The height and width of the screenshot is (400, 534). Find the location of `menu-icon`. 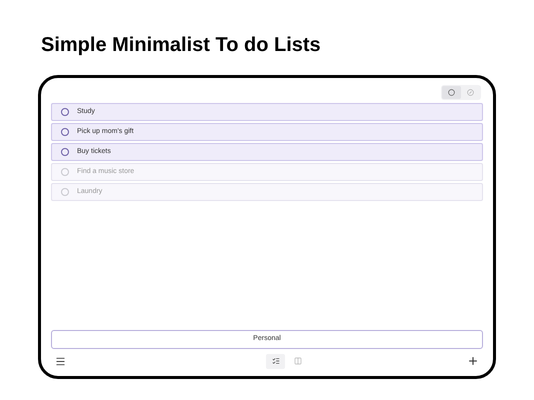

menu-icon is located at coordinates (60, 361).